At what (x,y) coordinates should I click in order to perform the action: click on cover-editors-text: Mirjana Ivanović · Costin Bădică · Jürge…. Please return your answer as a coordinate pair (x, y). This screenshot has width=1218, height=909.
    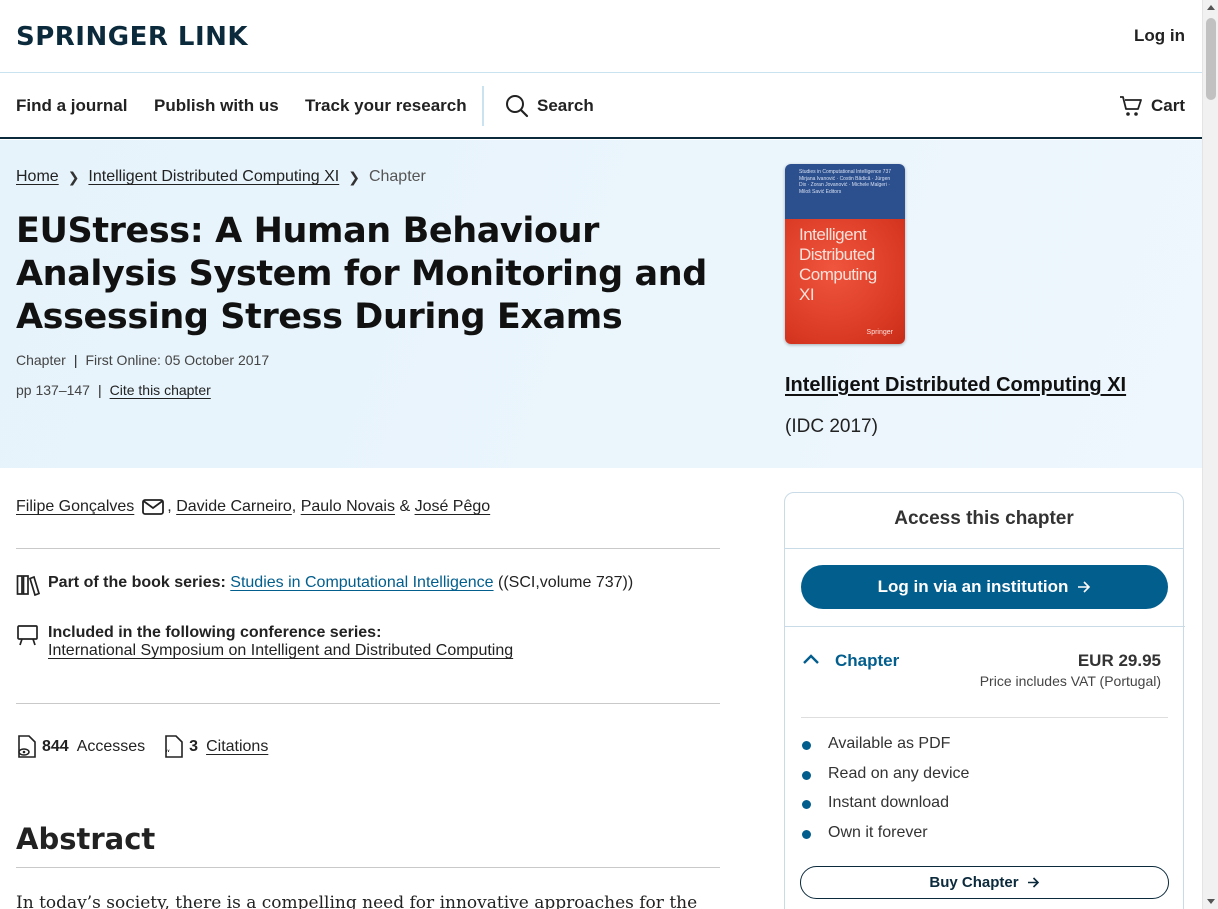
    Looking at the image, I should click on (845, 185).